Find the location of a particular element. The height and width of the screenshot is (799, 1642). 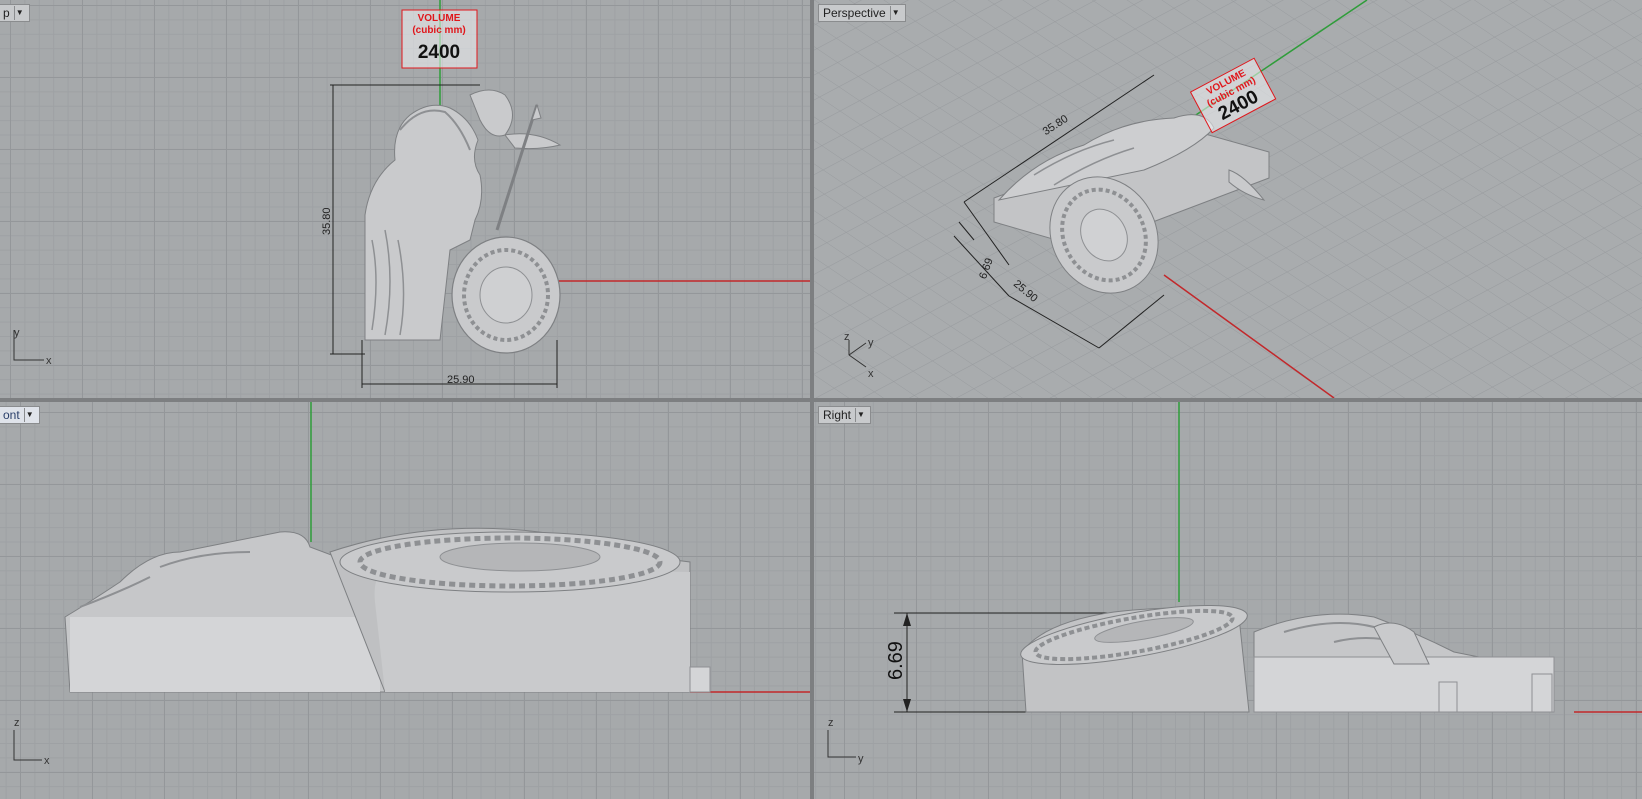

viewport-label-top: p ▼ is located at coordinates (15, 13).